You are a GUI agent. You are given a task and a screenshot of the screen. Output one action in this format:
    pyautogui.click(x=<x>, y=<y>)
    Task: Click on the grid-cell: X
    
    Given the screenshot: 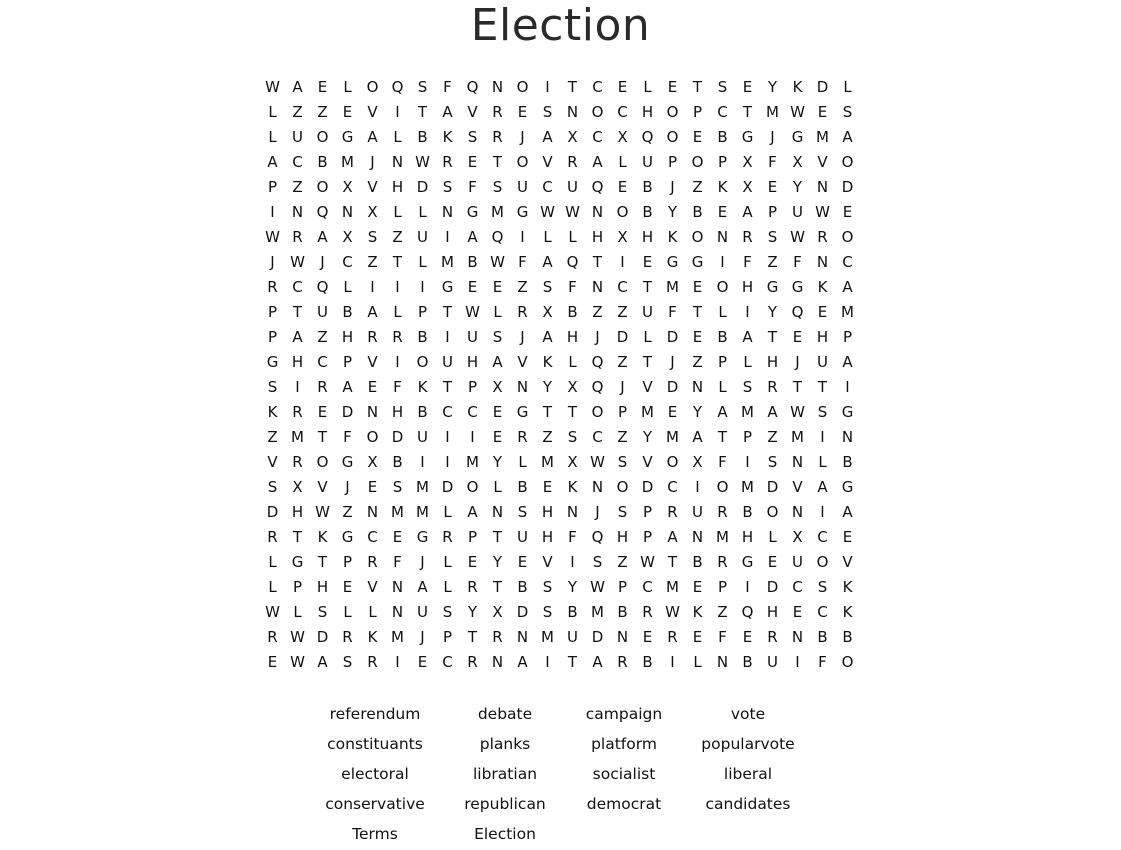 What is the action you would take?
    pyautogui.click(x=372, y=212)
    